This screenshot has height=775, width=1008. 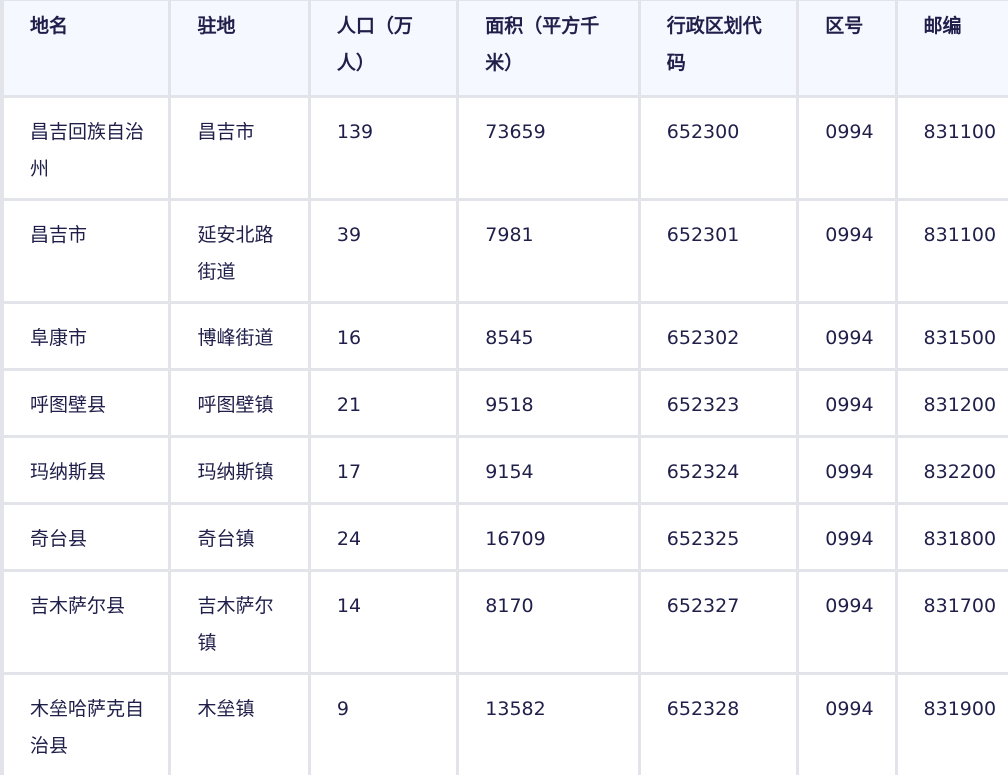 What do you see at coordinates (383, 470) in the screenshot?
I see `cell-population: 17` at bounding box center [383, 470].